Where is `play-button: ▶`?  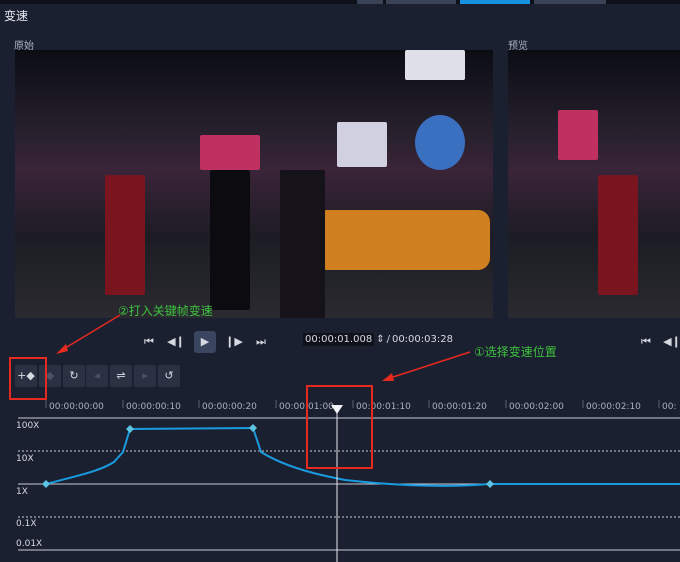
play-button: ▶ is located at coordinates (205, 342).